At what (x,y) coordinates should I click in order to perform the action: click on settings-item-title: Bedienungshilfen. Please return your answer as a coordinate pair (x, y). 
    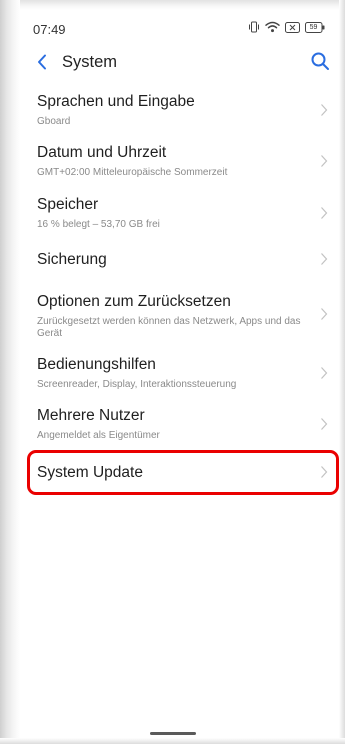
    Looking at the image, I should click on (96, 364).